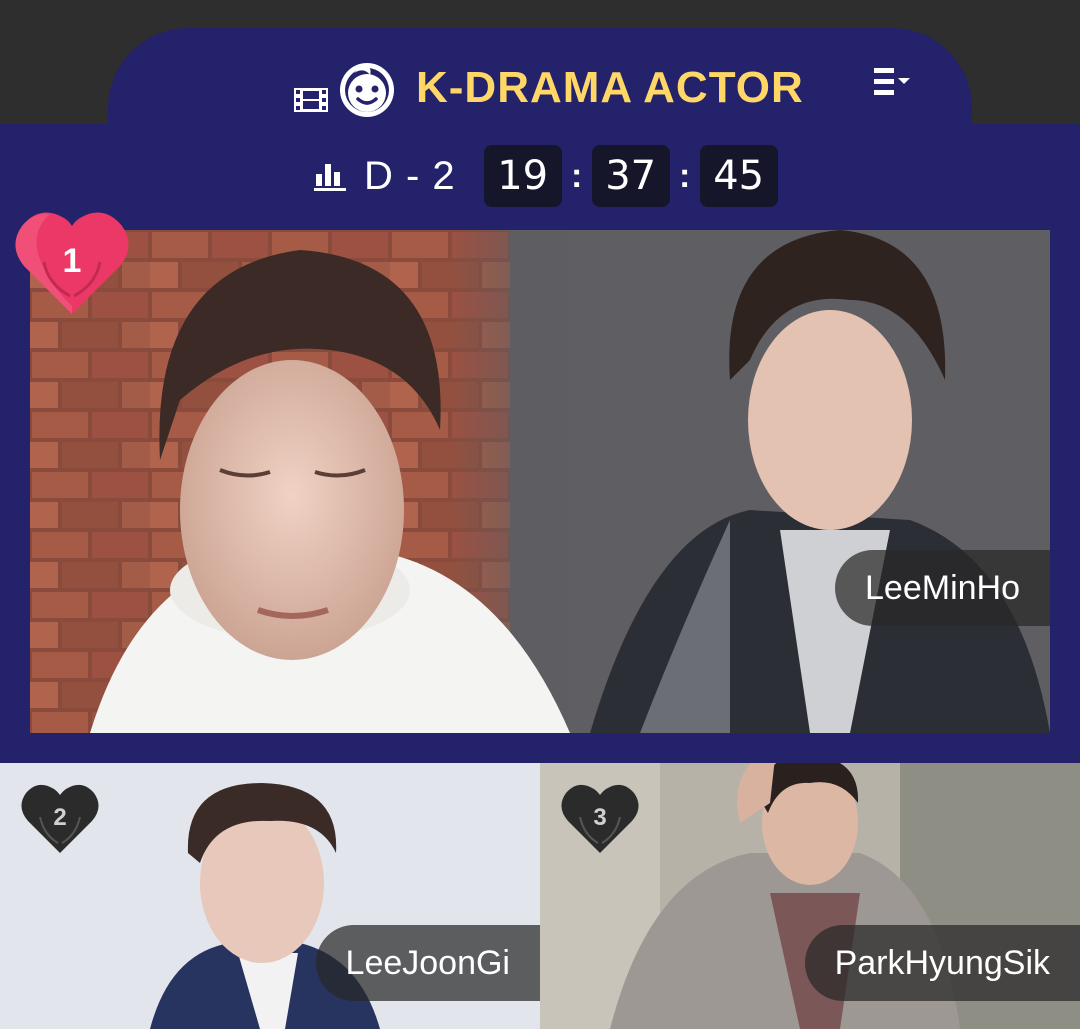 The image size is (1080, 1029). Describe the element at coordinates (630, 176) in the screenshot. I see `timer-minutes: 37` at that location.